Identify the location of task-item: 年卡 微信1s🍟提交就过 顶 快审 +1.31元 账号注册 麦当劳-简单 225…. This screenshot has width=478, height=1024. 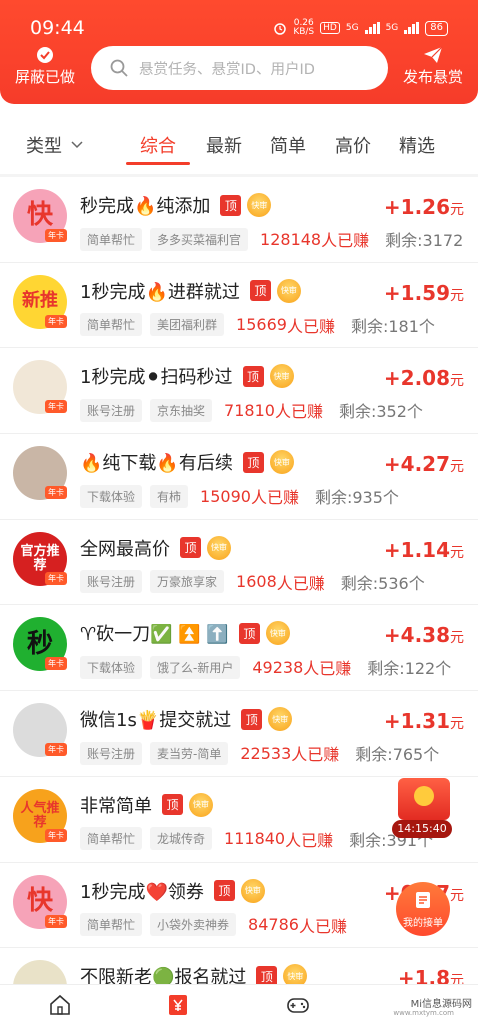
(239, 734).